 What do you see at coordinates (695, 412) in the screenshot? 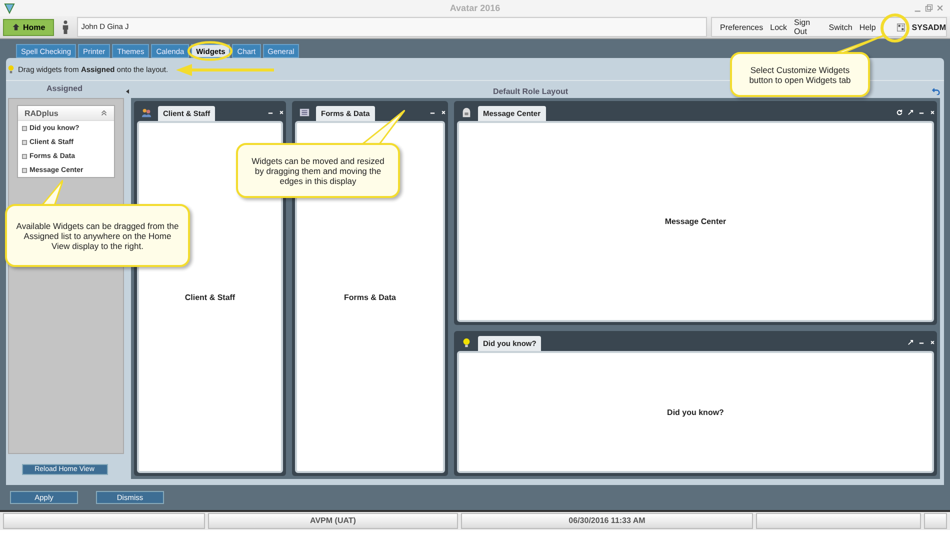
I see `widget-label: Did you know?` at bounding box center [695, 412].